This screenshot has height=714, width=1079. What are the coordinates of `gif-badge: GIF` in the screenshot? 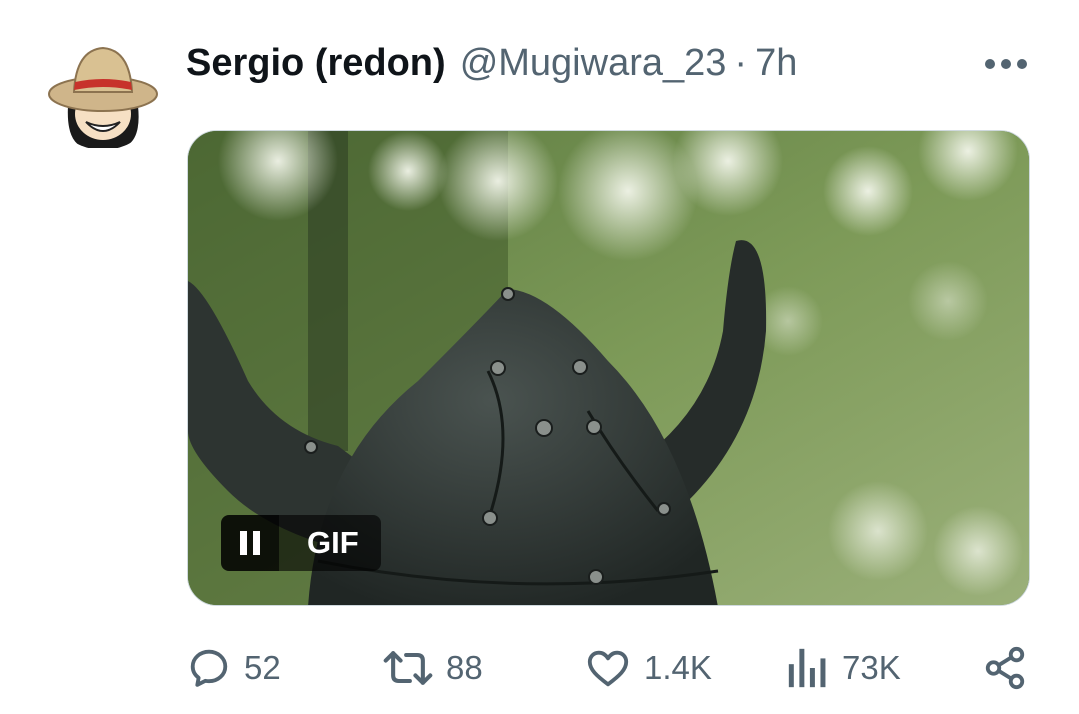 It's located at (301, 543).